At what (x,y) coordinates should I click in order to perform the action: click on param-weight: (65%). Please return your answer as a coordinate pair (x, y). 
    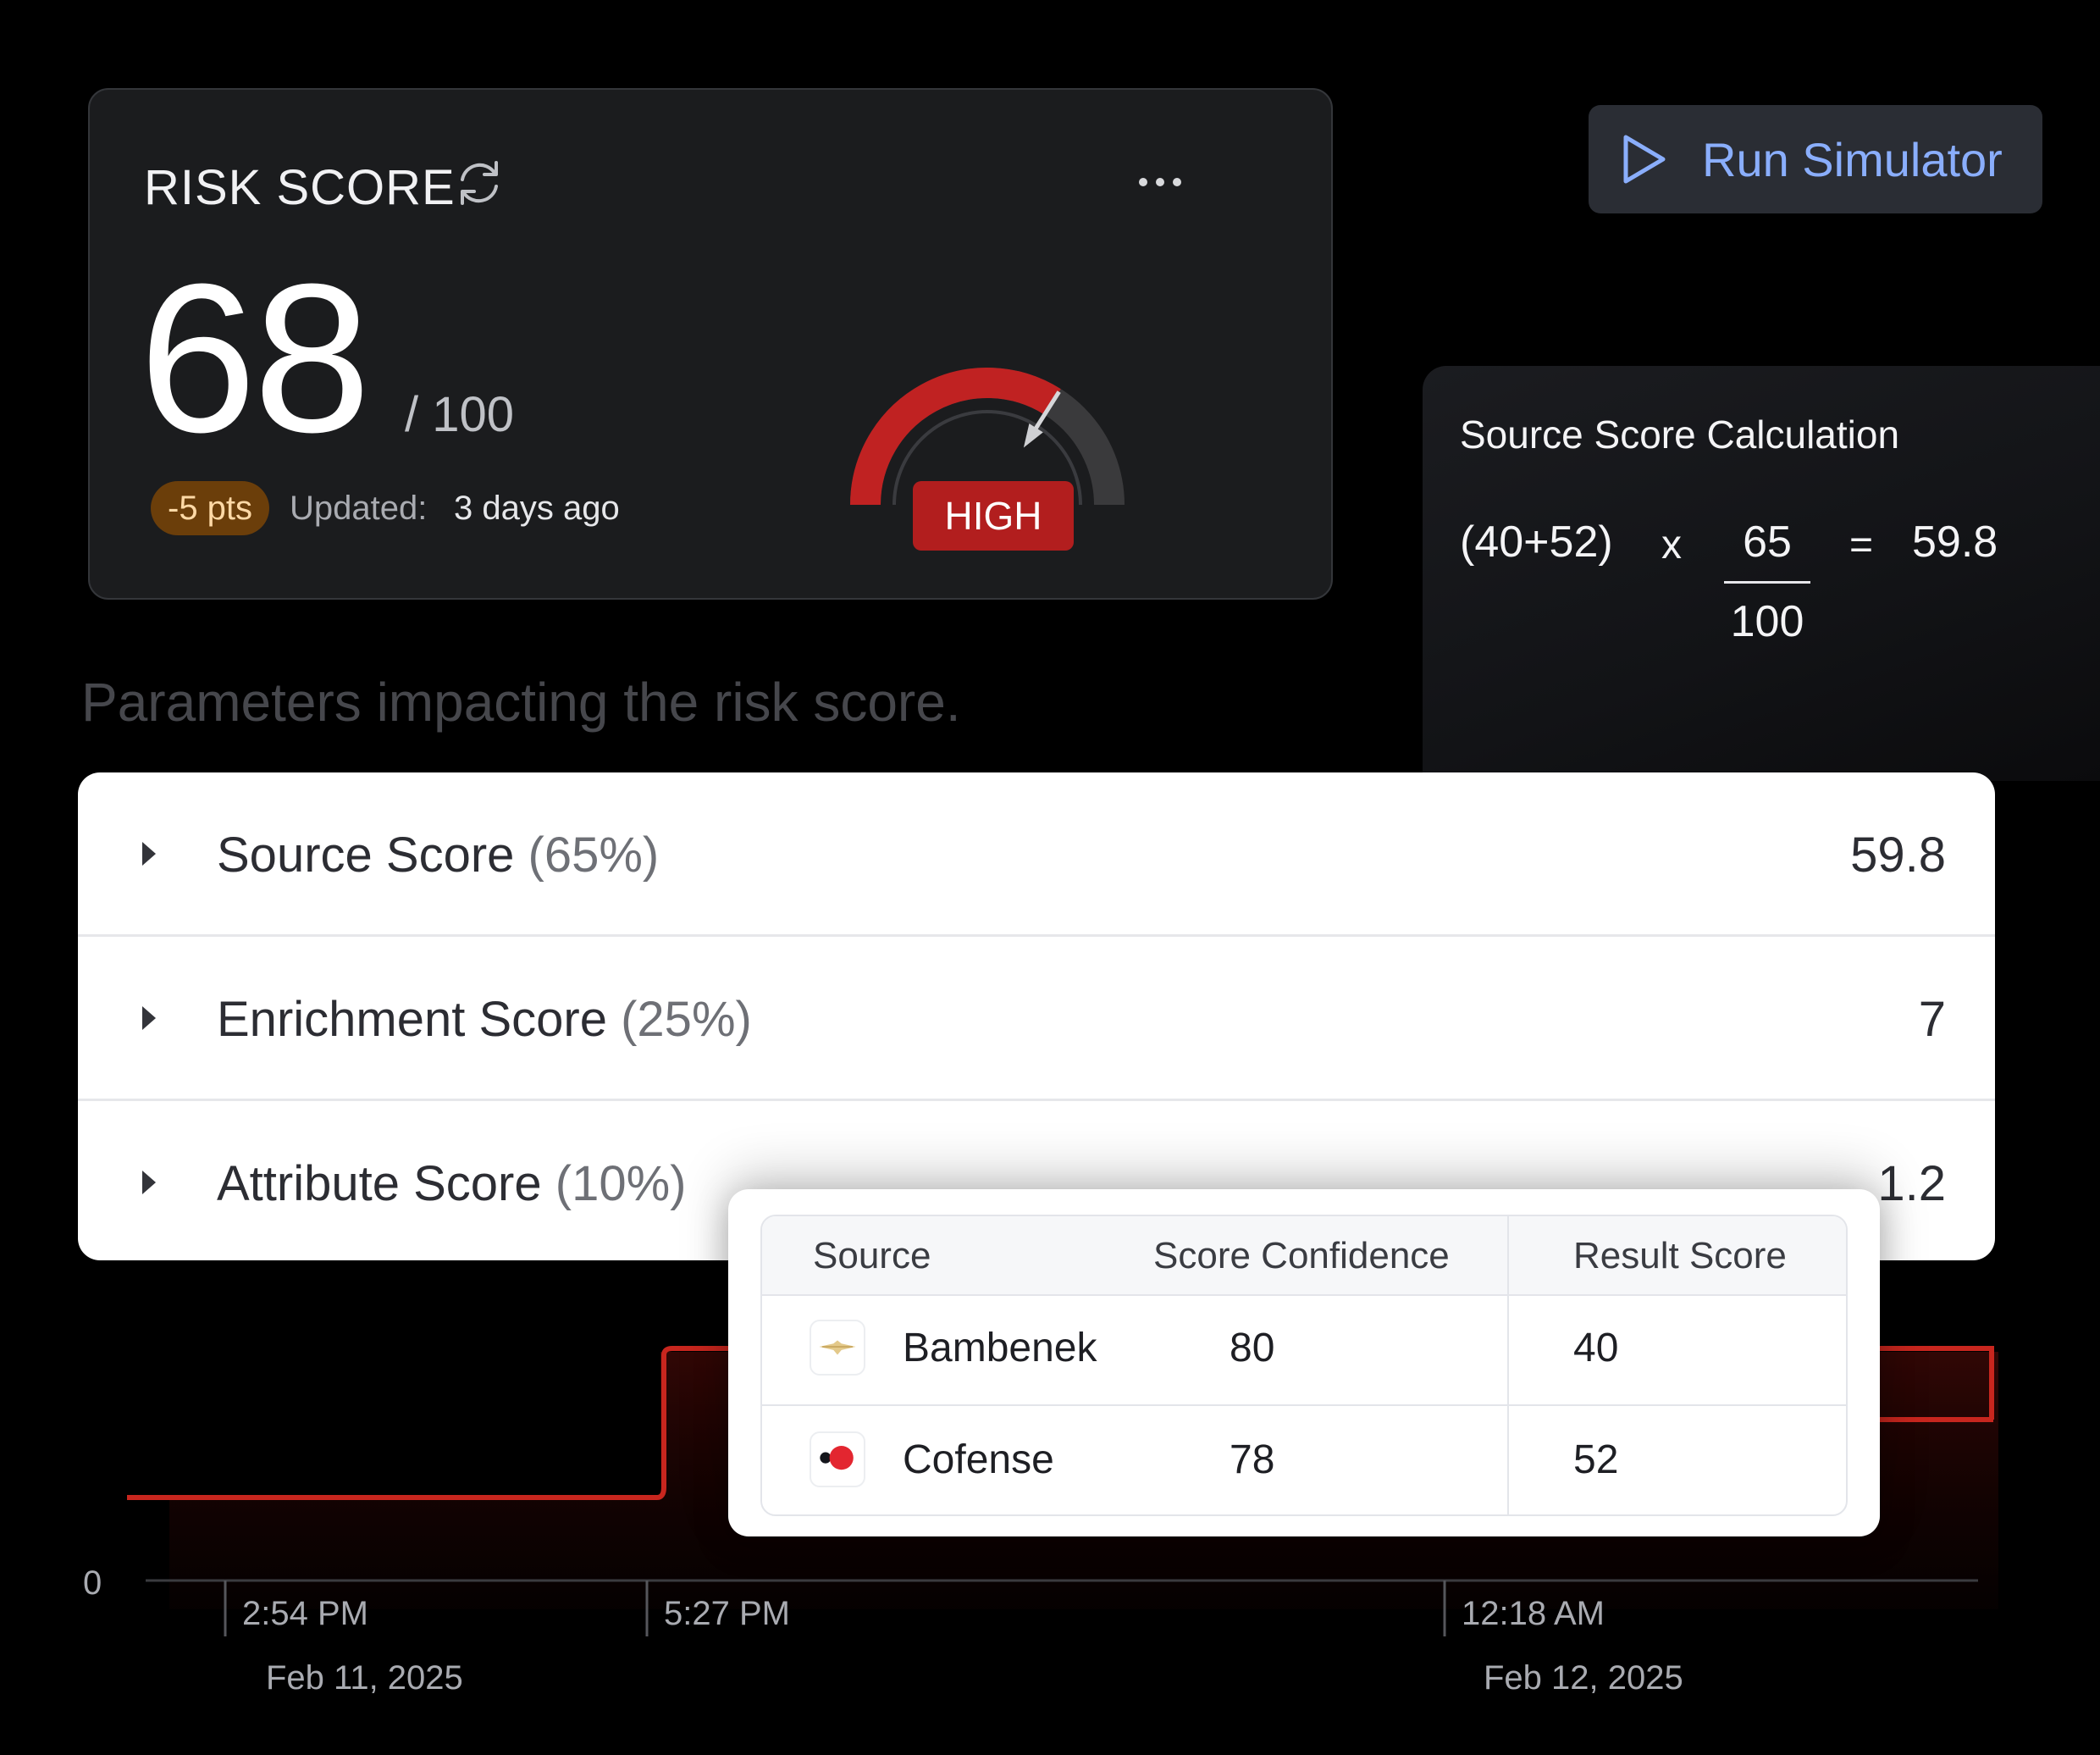
    Looking at the image, I should click on (594, 856).